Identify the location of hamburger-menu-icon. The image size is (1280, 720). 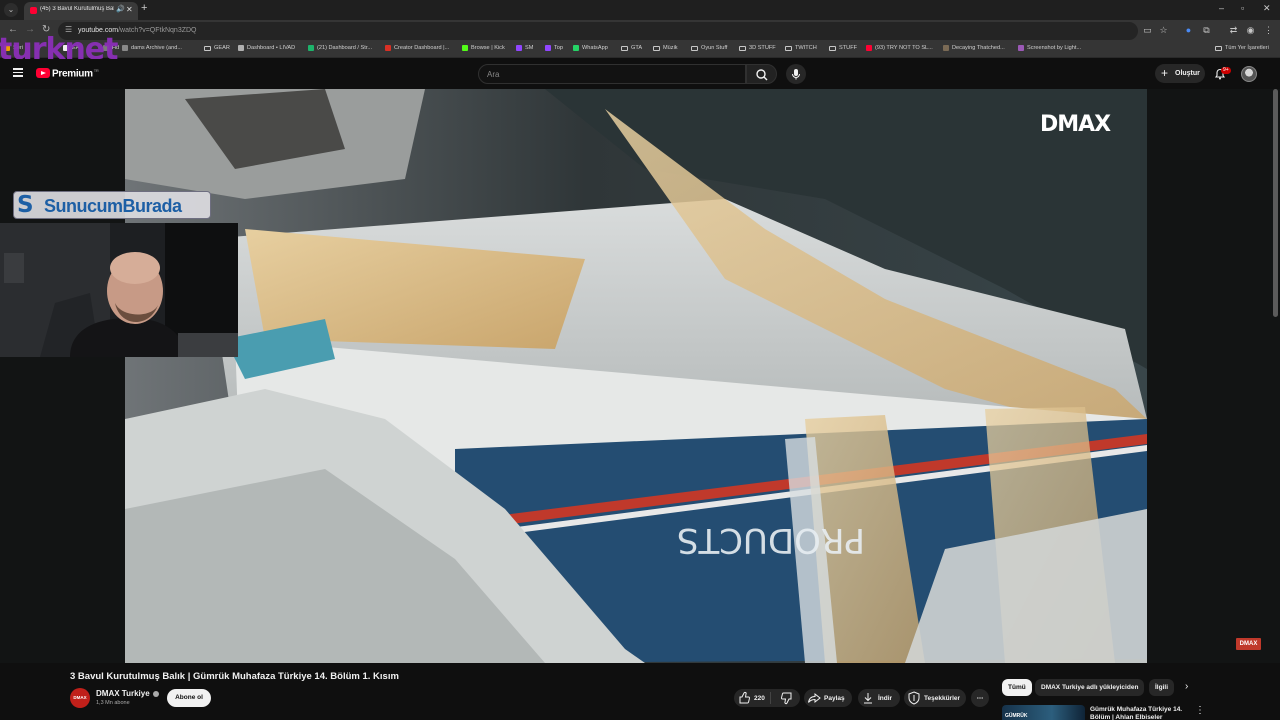
(18, 72).